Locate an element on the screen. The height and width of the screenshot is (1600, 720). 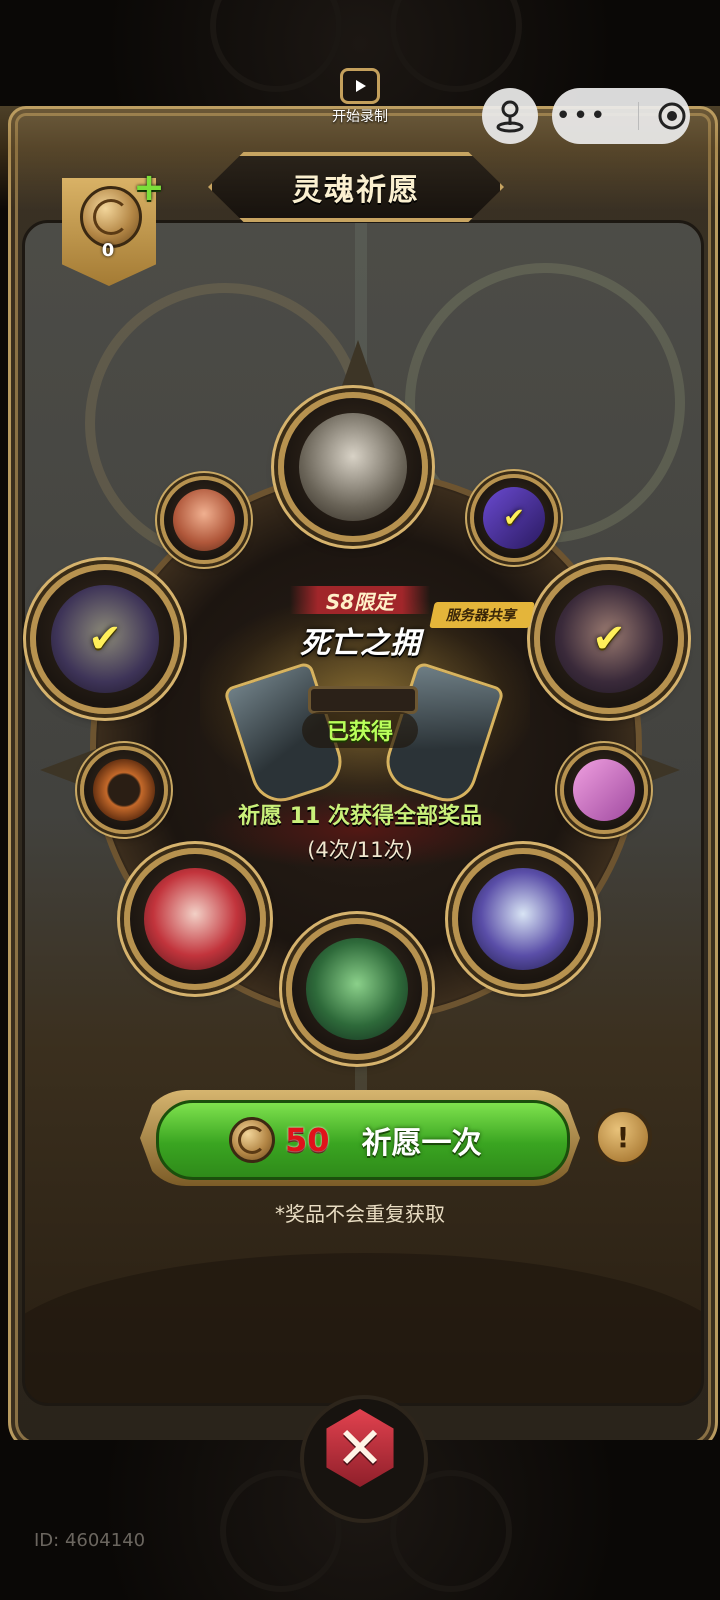
user-id: ID: 4604140 is located at coordinates (90, 1540).